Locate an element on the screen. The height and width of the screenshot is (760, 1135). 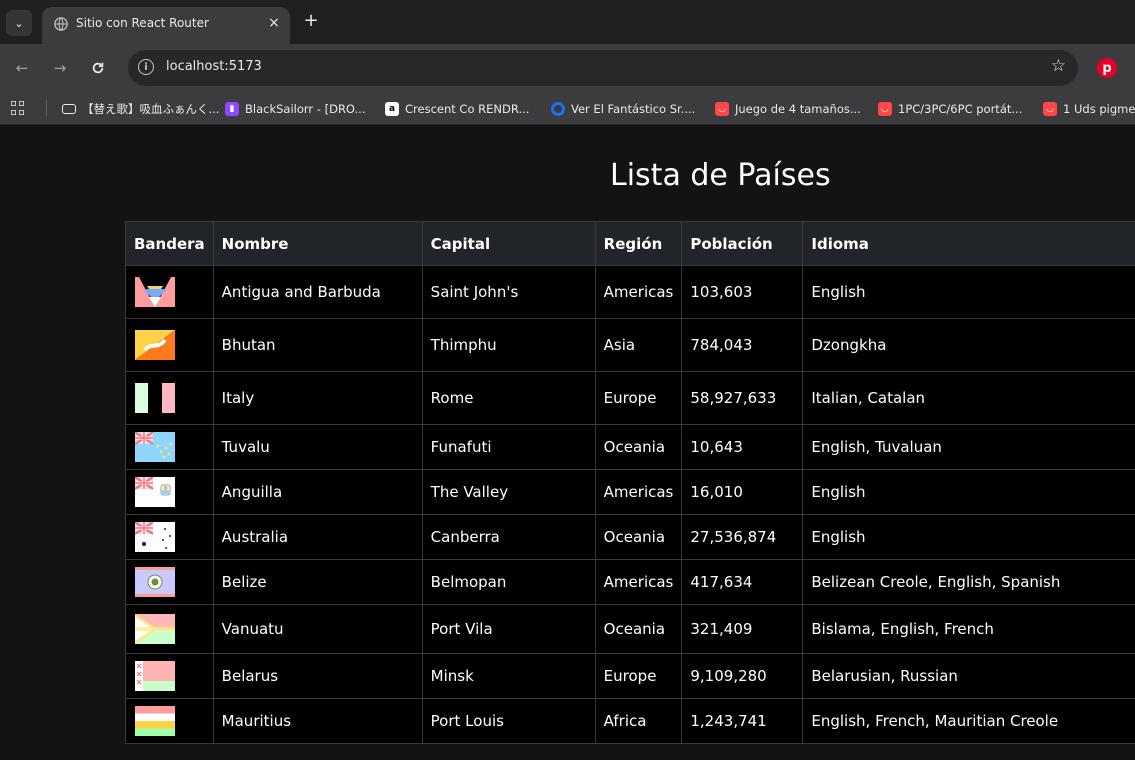
globe-icon is located at coordinates (61, 24).